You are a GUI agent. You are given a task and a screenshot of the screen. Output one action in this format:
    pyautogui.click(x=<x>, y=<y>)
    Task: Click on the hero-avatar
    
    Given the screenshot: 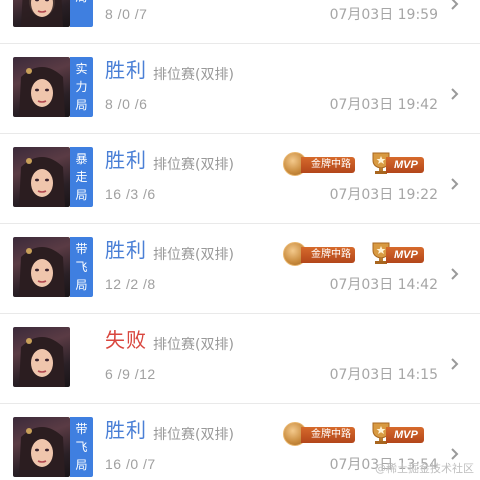 What is the action you would take?
    pyautogui.click(x=53, y=357)
    